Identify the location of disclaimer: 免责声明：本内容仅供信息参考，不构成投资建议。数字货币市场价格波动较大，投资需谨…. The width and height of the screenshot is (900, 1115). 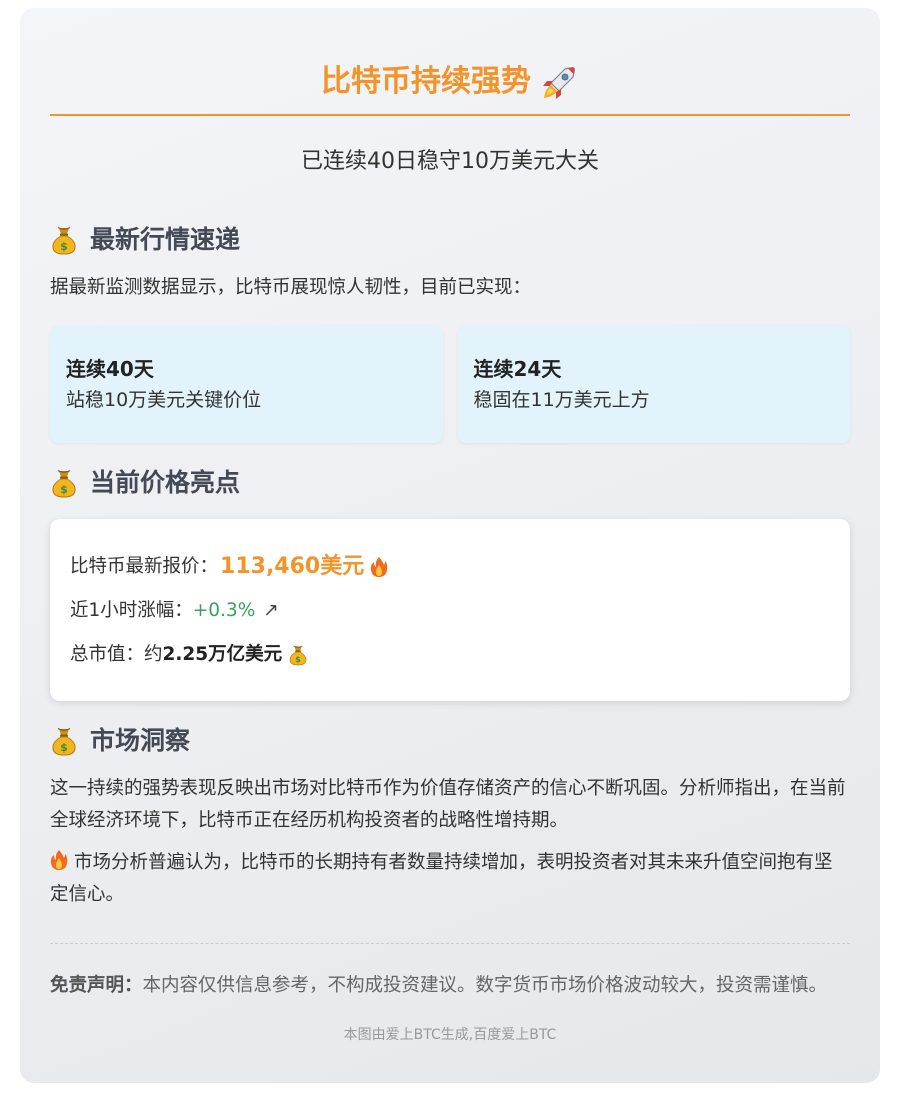
(450, 986).